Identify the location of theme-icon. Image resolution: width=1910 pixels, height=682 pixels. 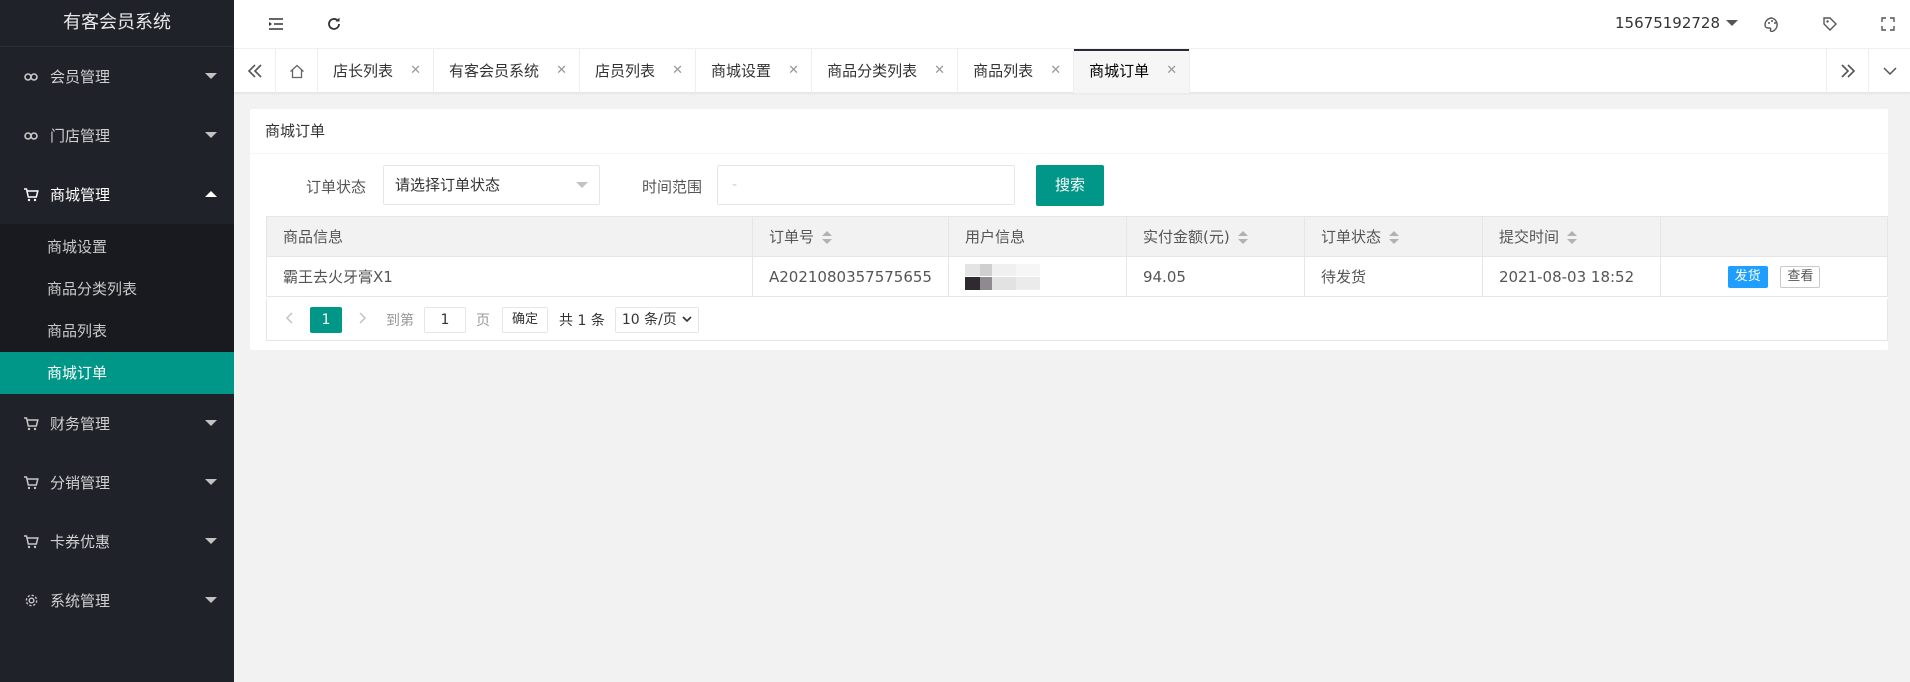
(1772, 24).